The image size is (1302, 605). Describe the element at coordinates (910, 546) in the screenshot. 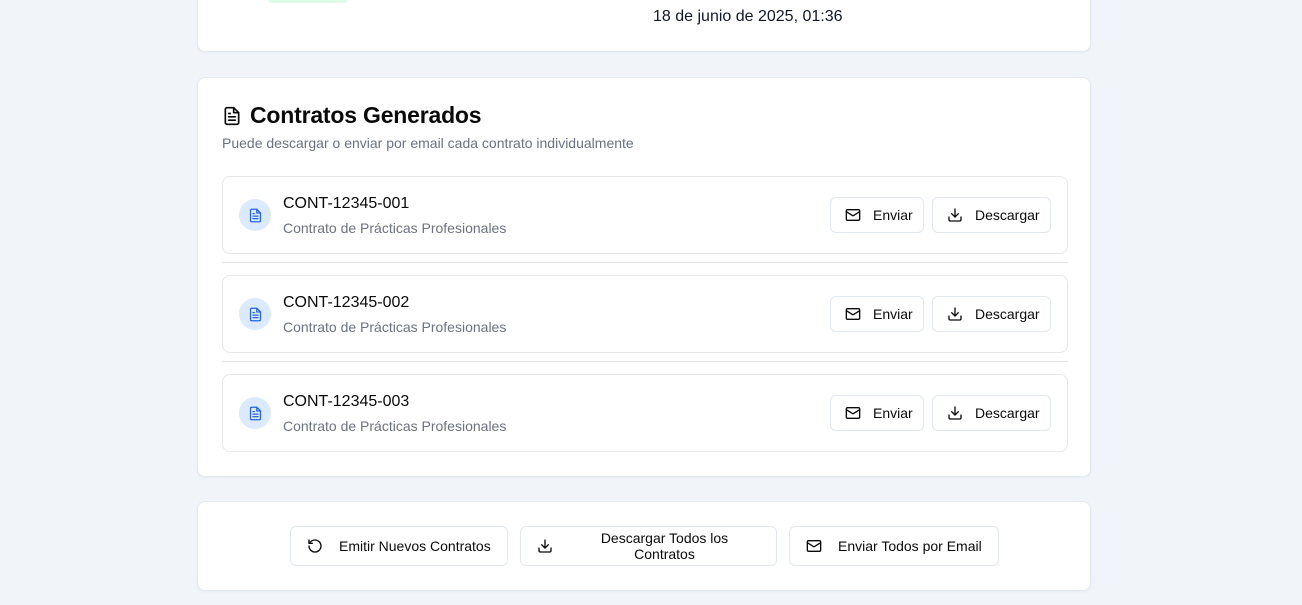

I see `email-all-label: Enviar Todos por Email` at that location.